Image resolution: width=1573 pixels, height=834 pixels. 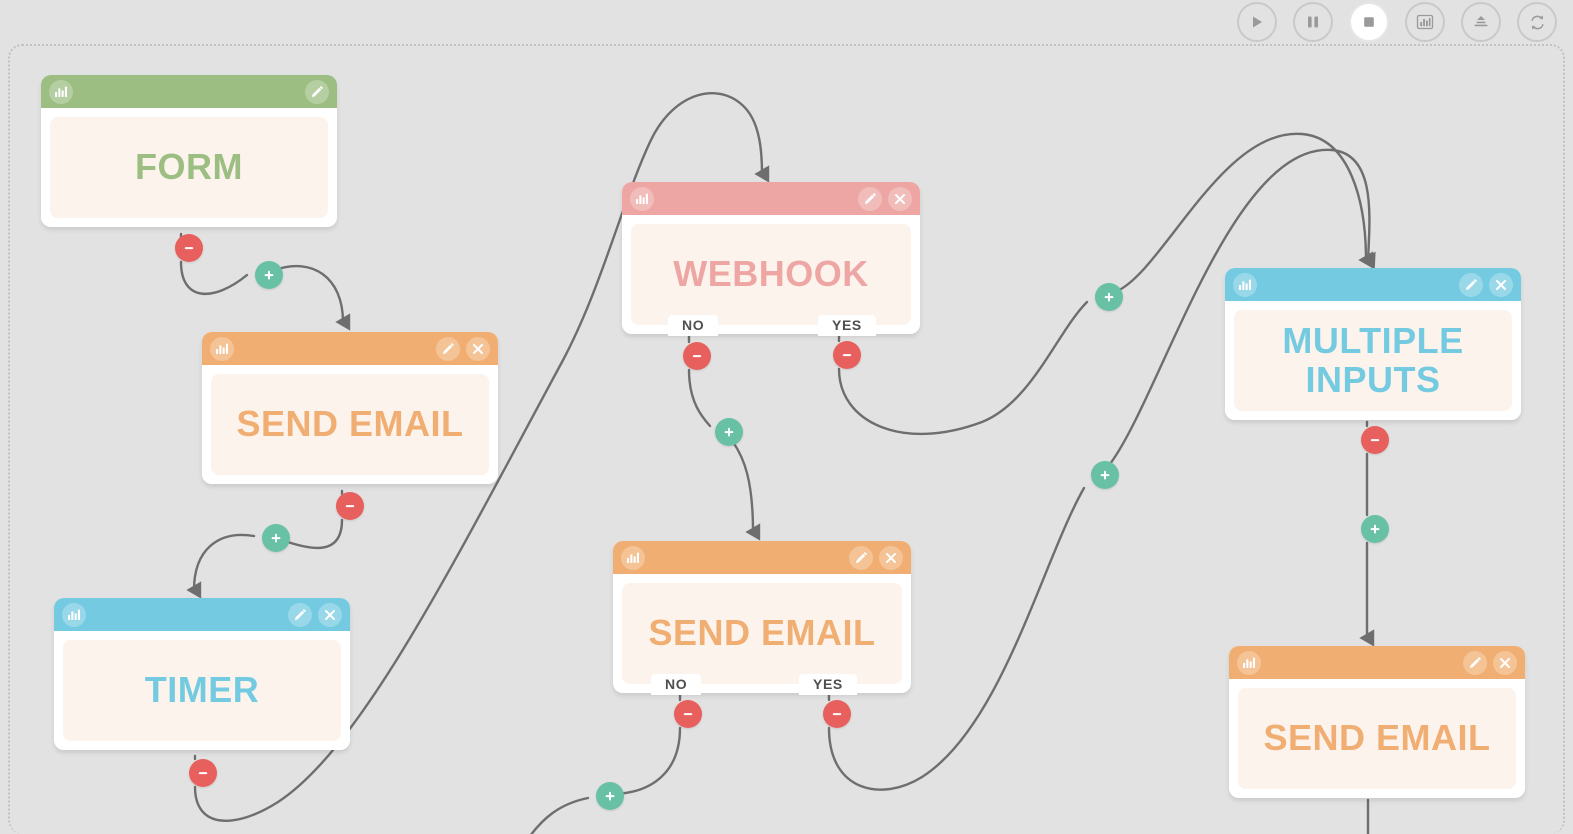 I want to click on play-button, so click(x=1257, y=22).